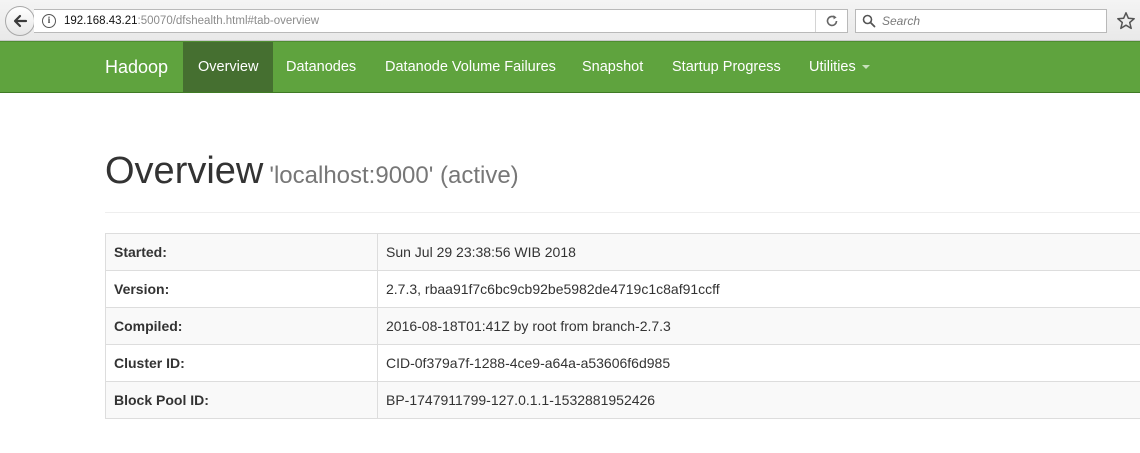 The image size is (1140, 453). Describe the element at coordinates (992, 21) in the screenshot. I see `search-input` at that location.